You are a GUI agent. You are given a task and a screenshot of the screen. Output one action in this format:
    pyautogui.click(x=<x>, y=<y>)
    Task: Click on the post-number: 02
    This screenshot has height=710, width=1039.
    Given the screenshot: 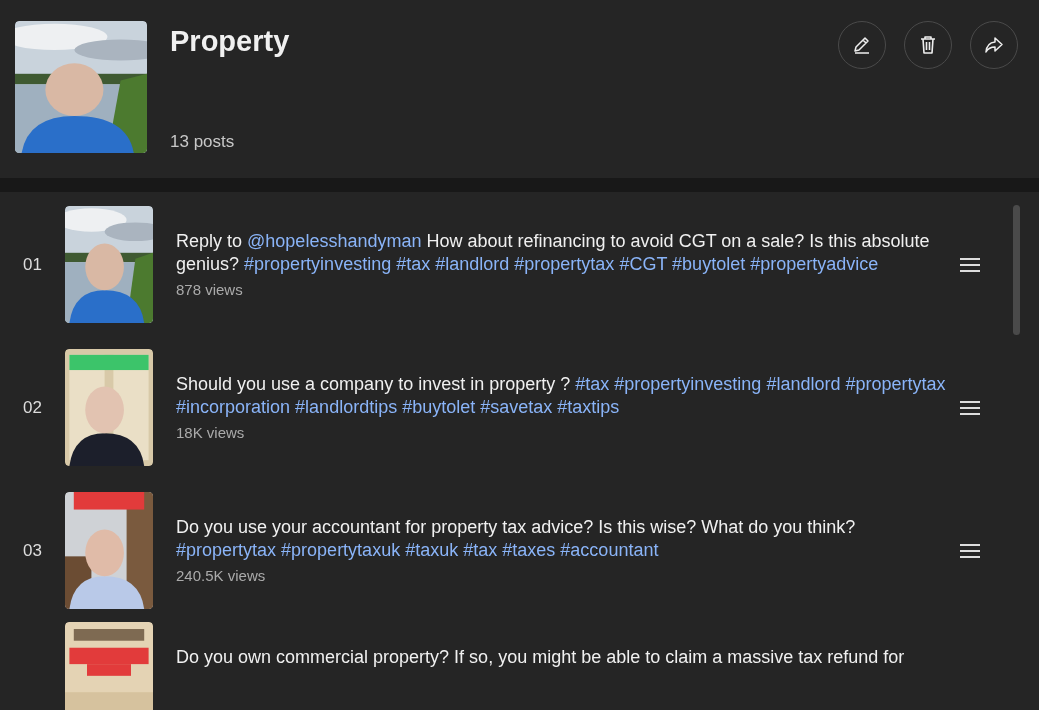 What is the action you would take?
    pyautogui.click(x=33, y=407)
    